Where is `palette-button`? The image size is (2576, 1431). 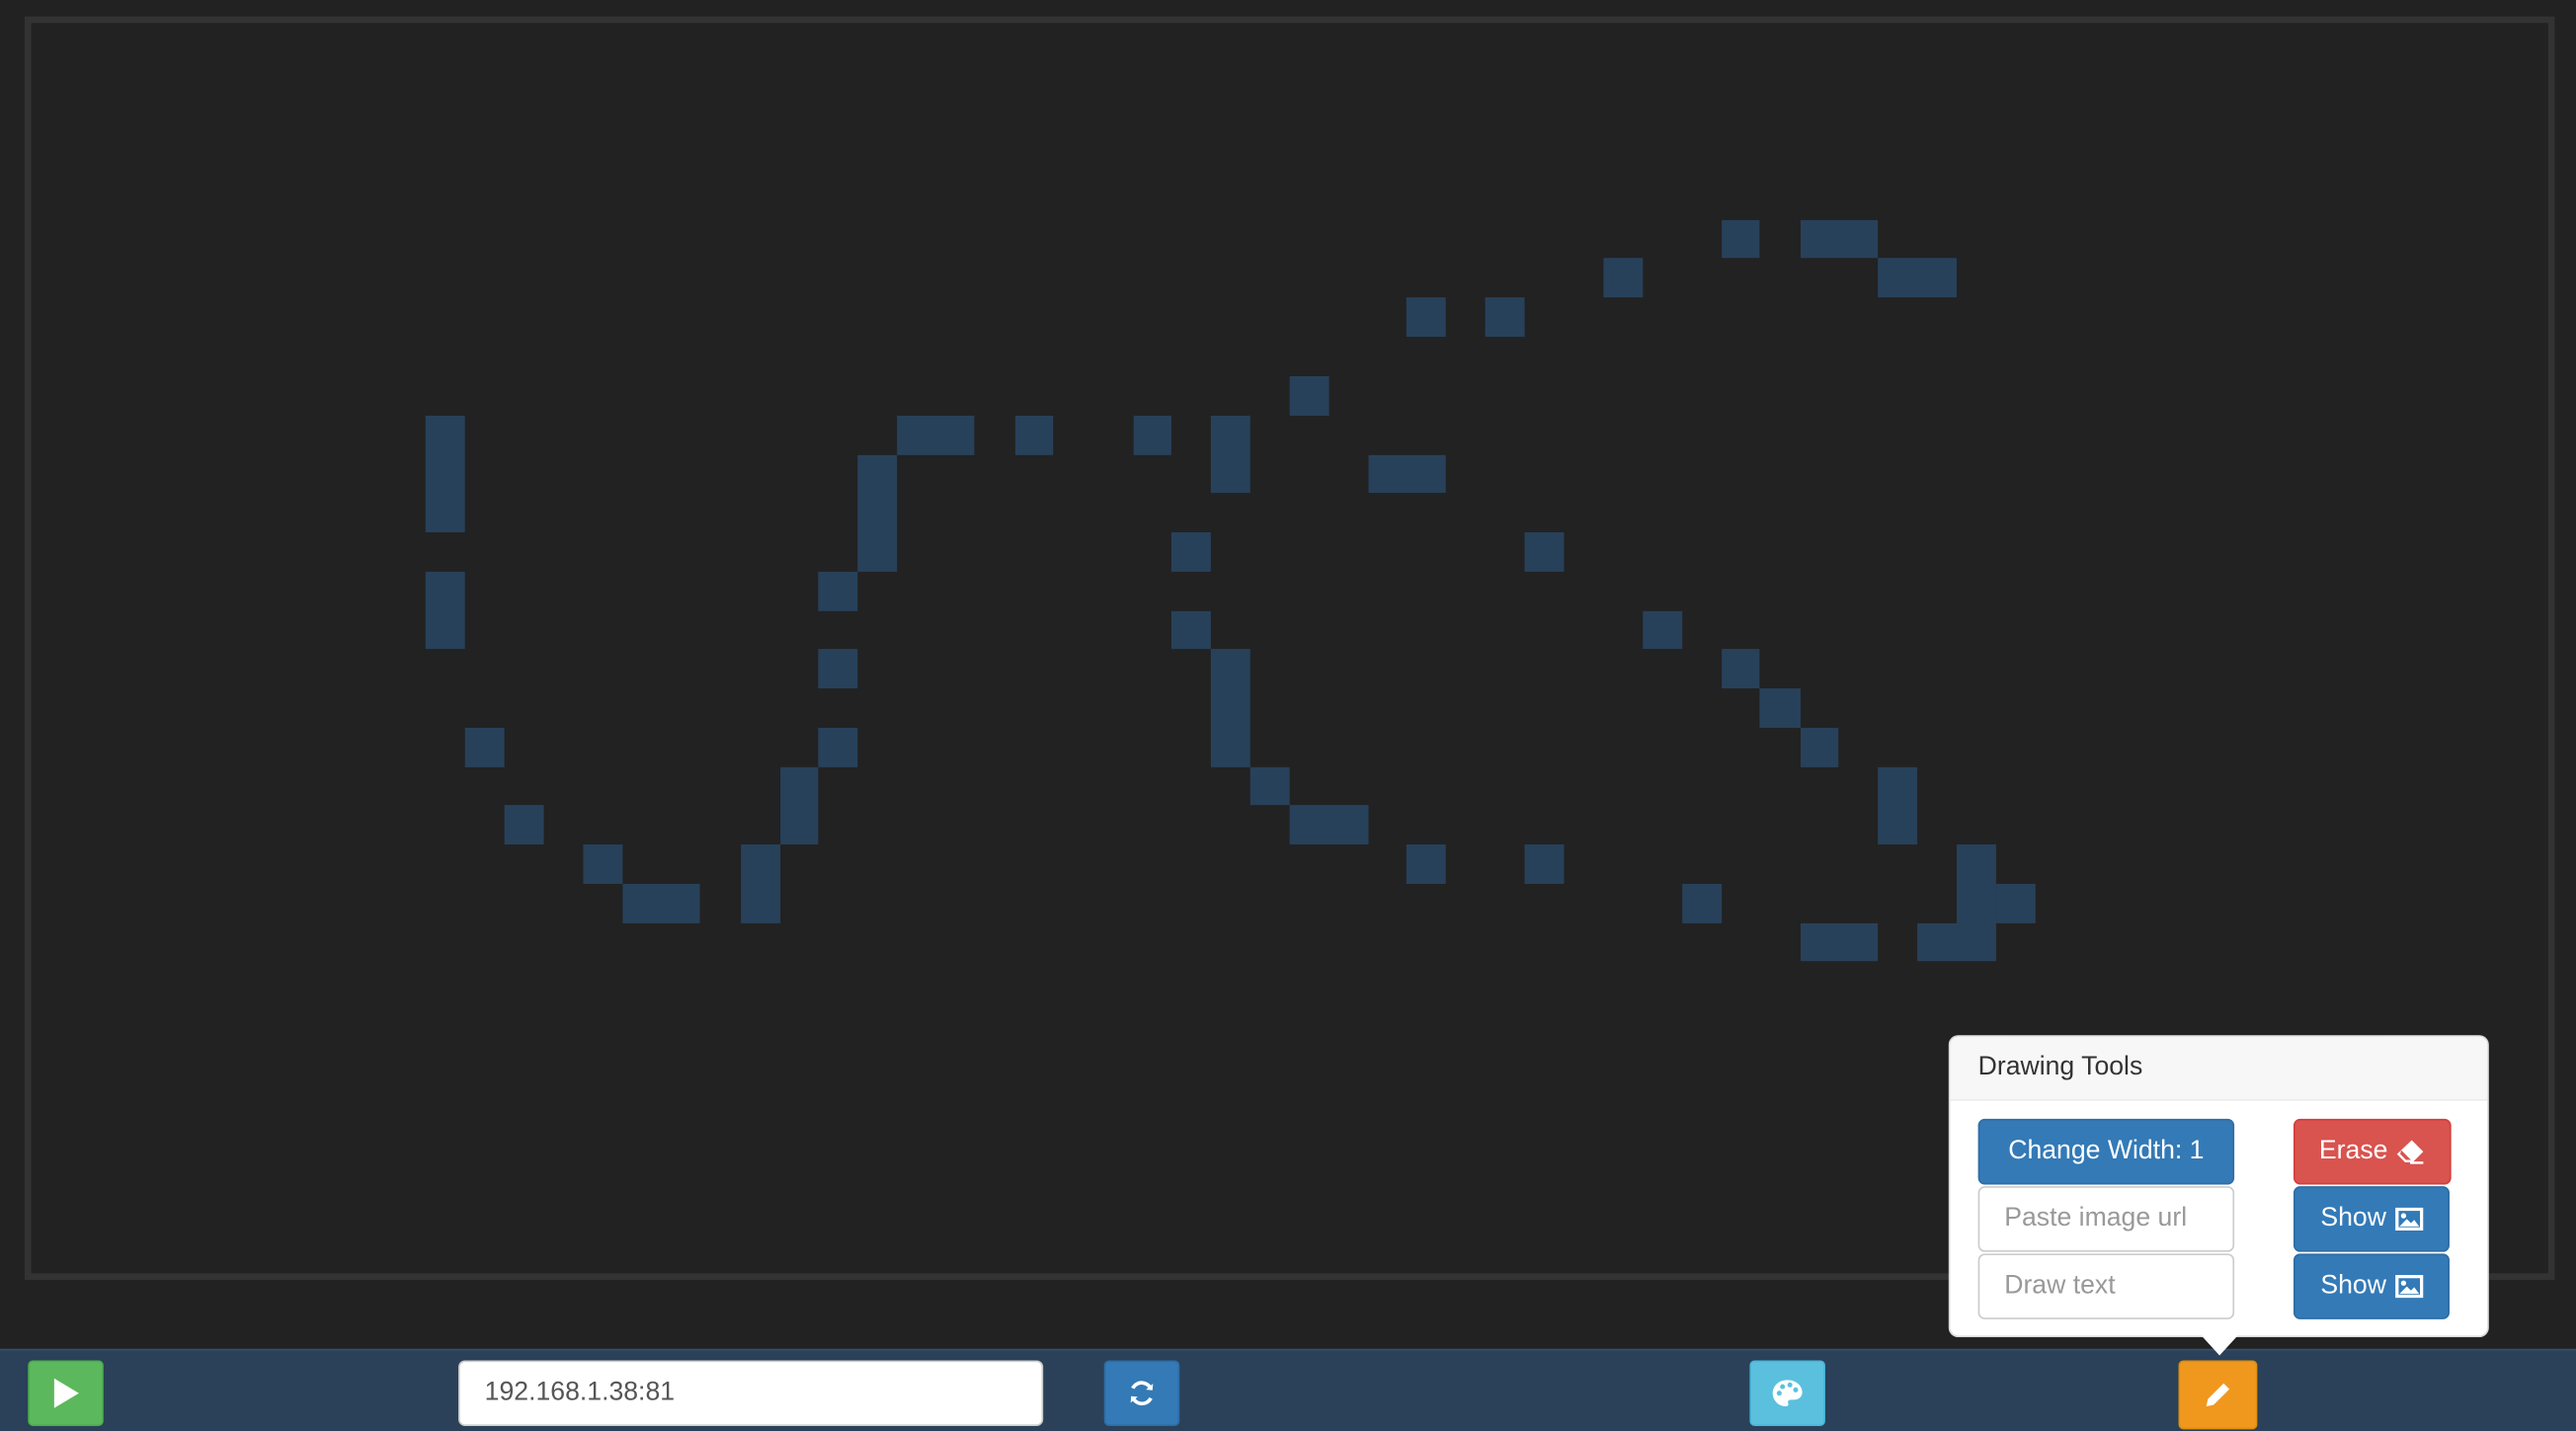
palette-button is located at coordinates (1787, 1393).